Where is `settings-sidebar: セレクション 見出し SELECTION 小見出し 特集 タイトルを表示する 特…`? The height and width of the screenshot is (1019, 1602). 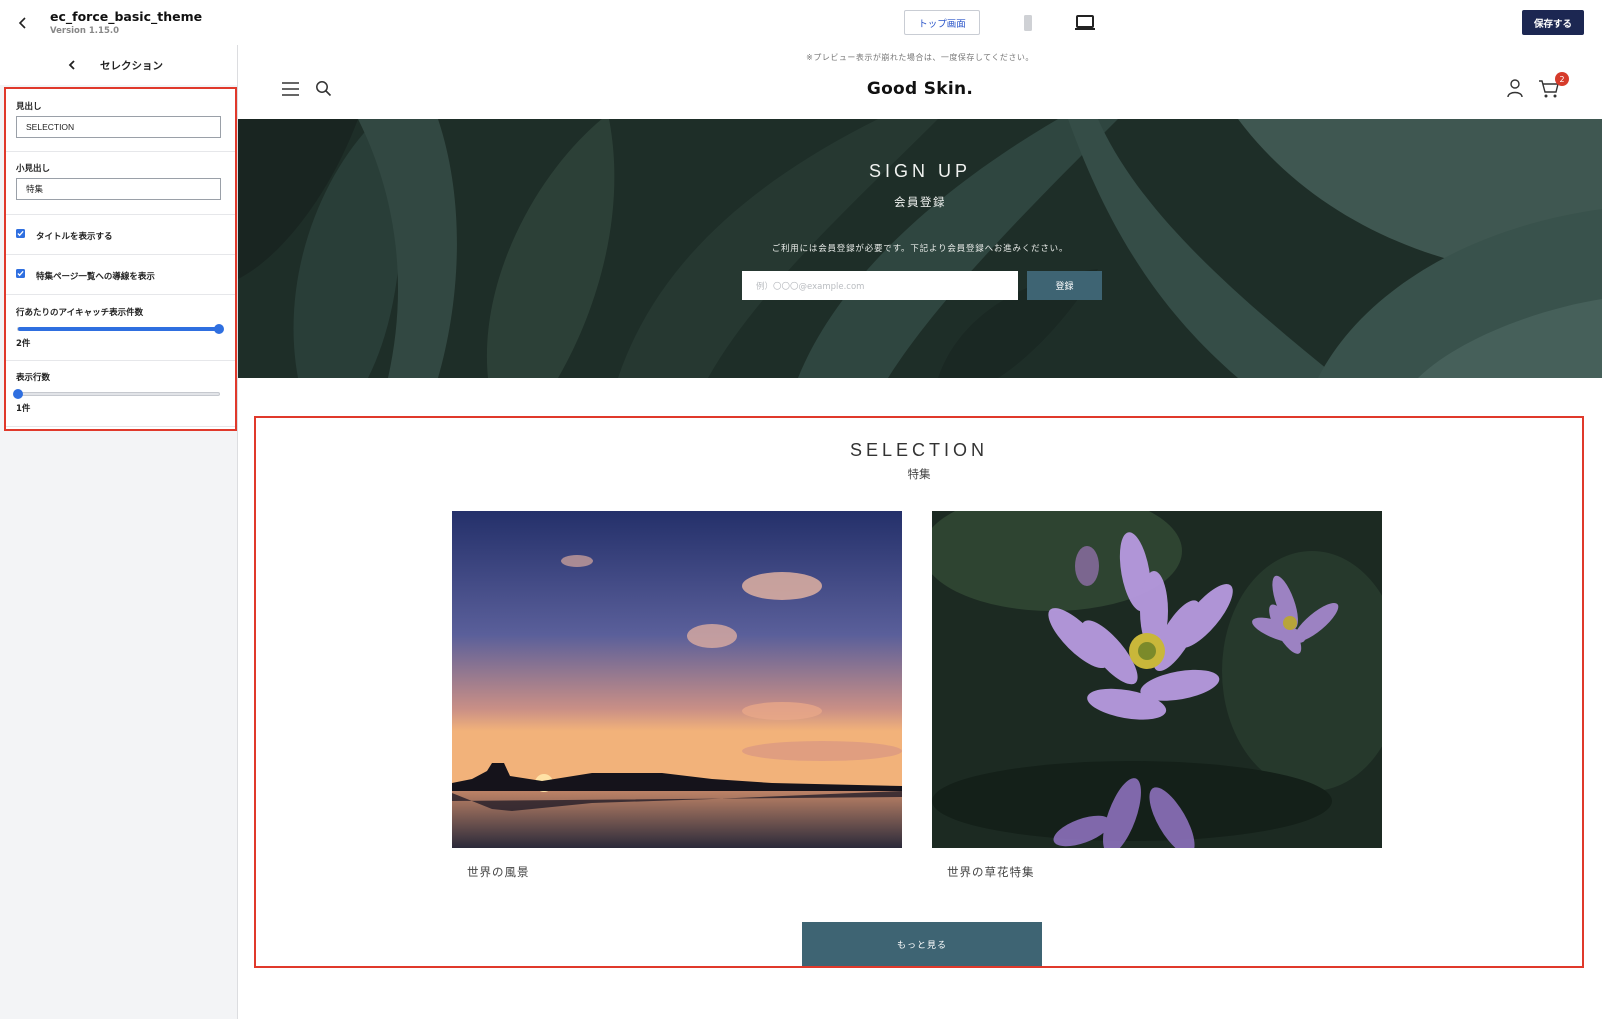
settings-sidebar: セレクション 見出し SELECTION 小見出し 特集 タイトルを表示する 特… is located at coordinates (119, 532).